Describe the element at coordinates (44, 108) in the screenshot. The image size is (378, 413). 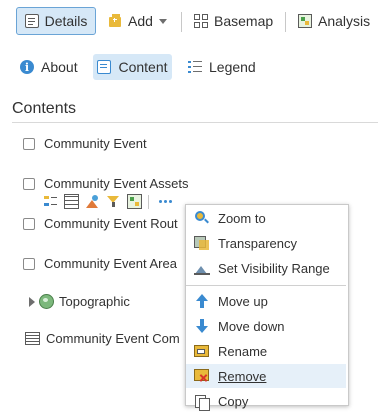
I see `contents-heading: Contents` at that location.